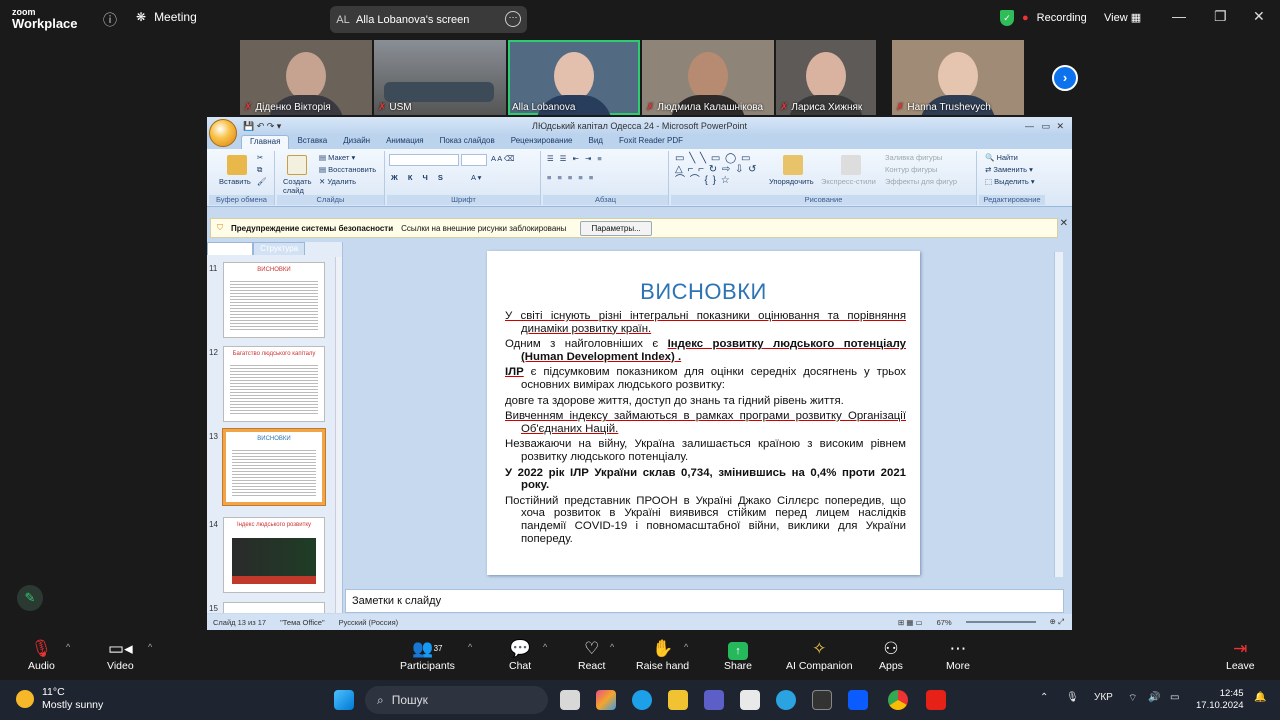 The image size is (1280, 720). Describe the element at coordinates (708, 77) in the screenshot. I see `participant-tile: ✗ Людмила Калашнікова` at that location.